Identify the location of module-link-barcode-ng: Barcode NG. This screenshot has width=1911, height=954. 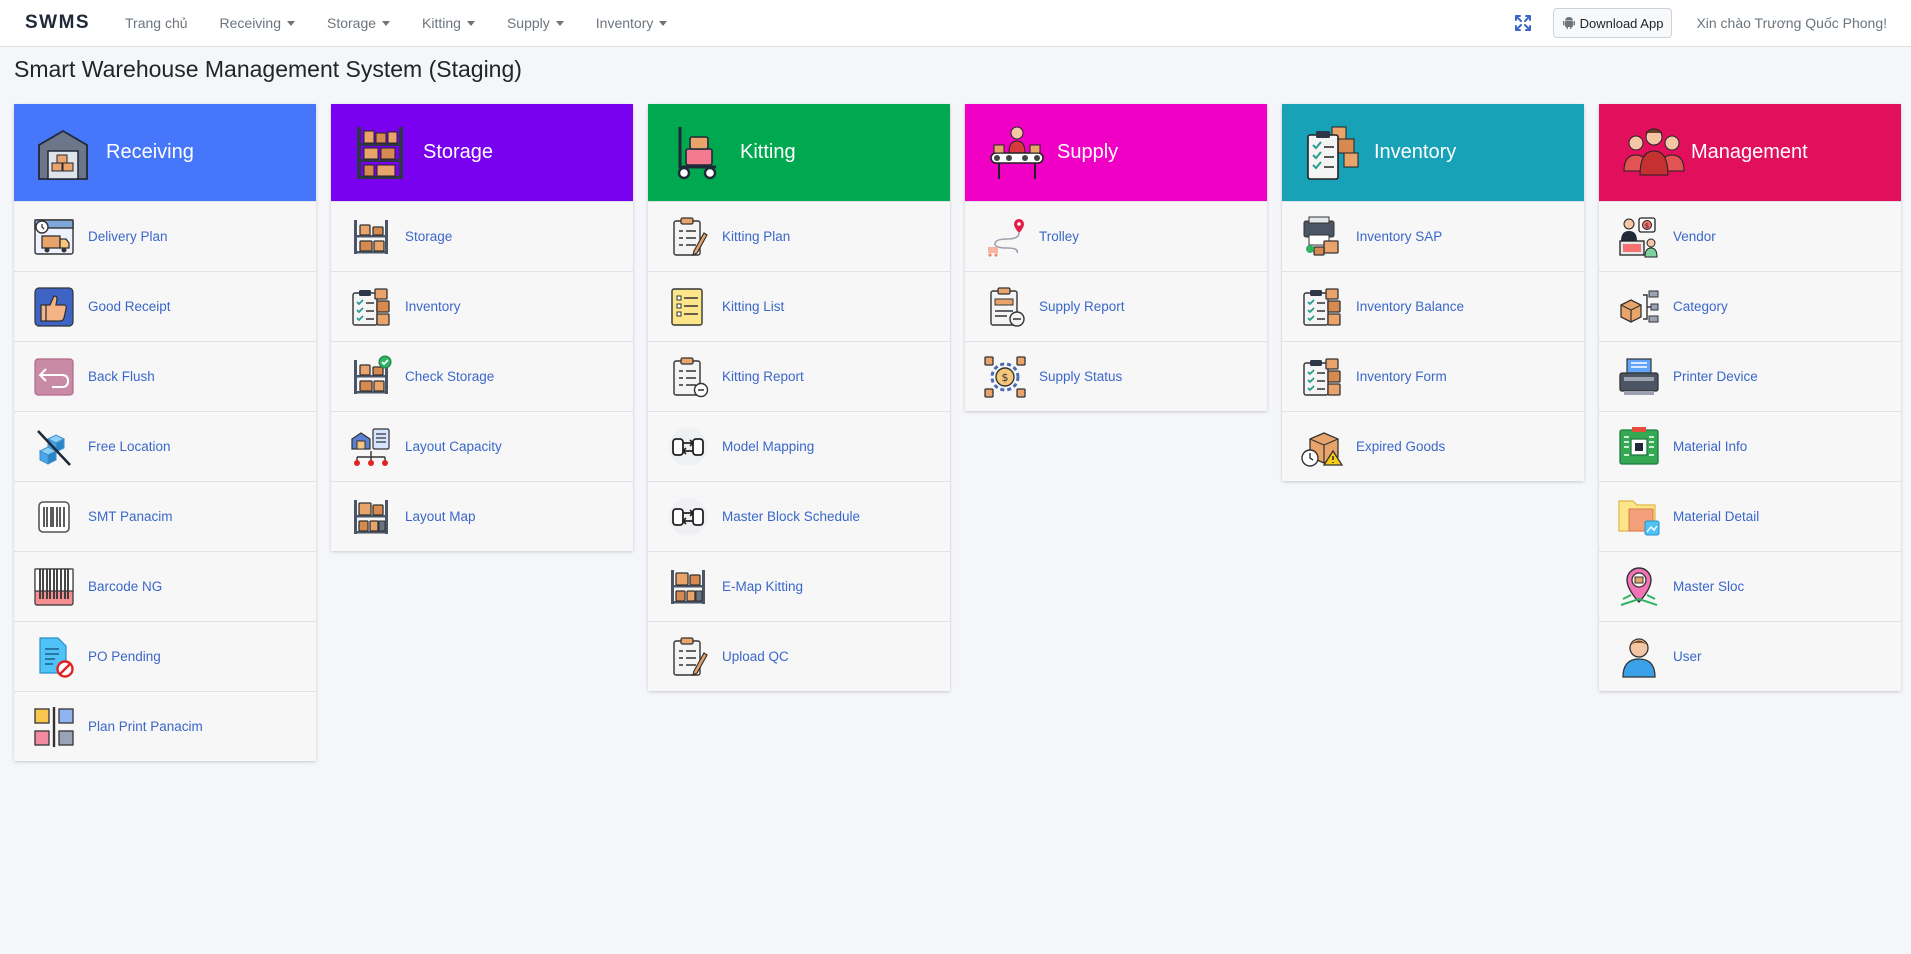
(165, 586).